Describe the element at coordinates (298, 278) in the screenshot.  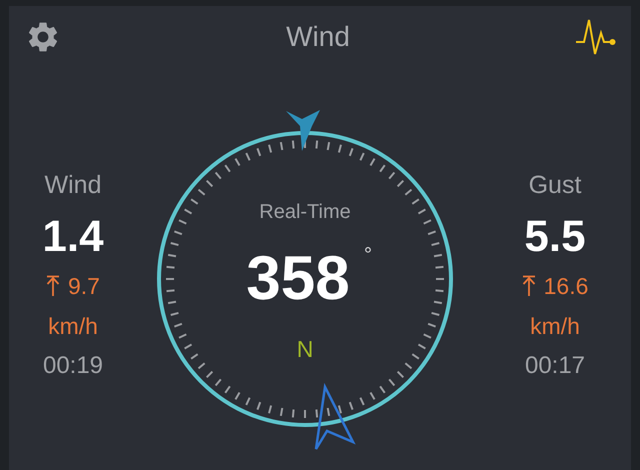
I see `direction-value: 358` at that location.